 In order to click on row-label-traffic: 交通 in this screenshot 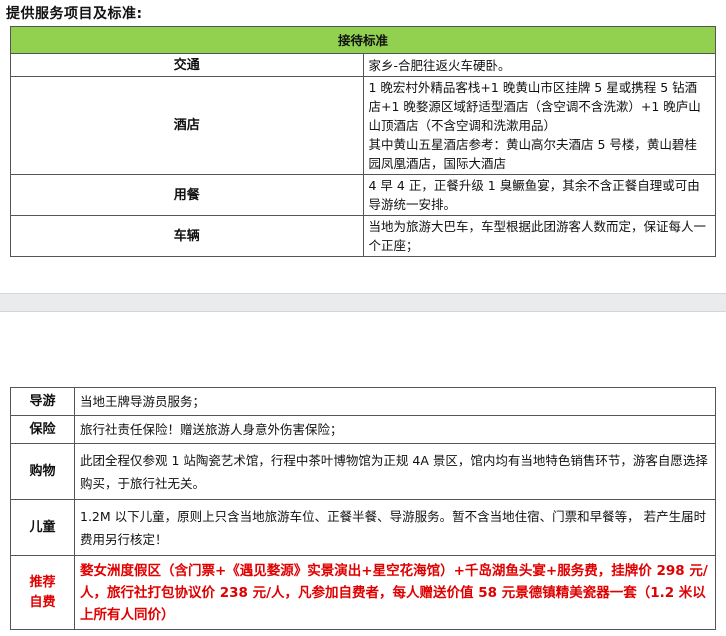, I will do `click(187, 65)`.